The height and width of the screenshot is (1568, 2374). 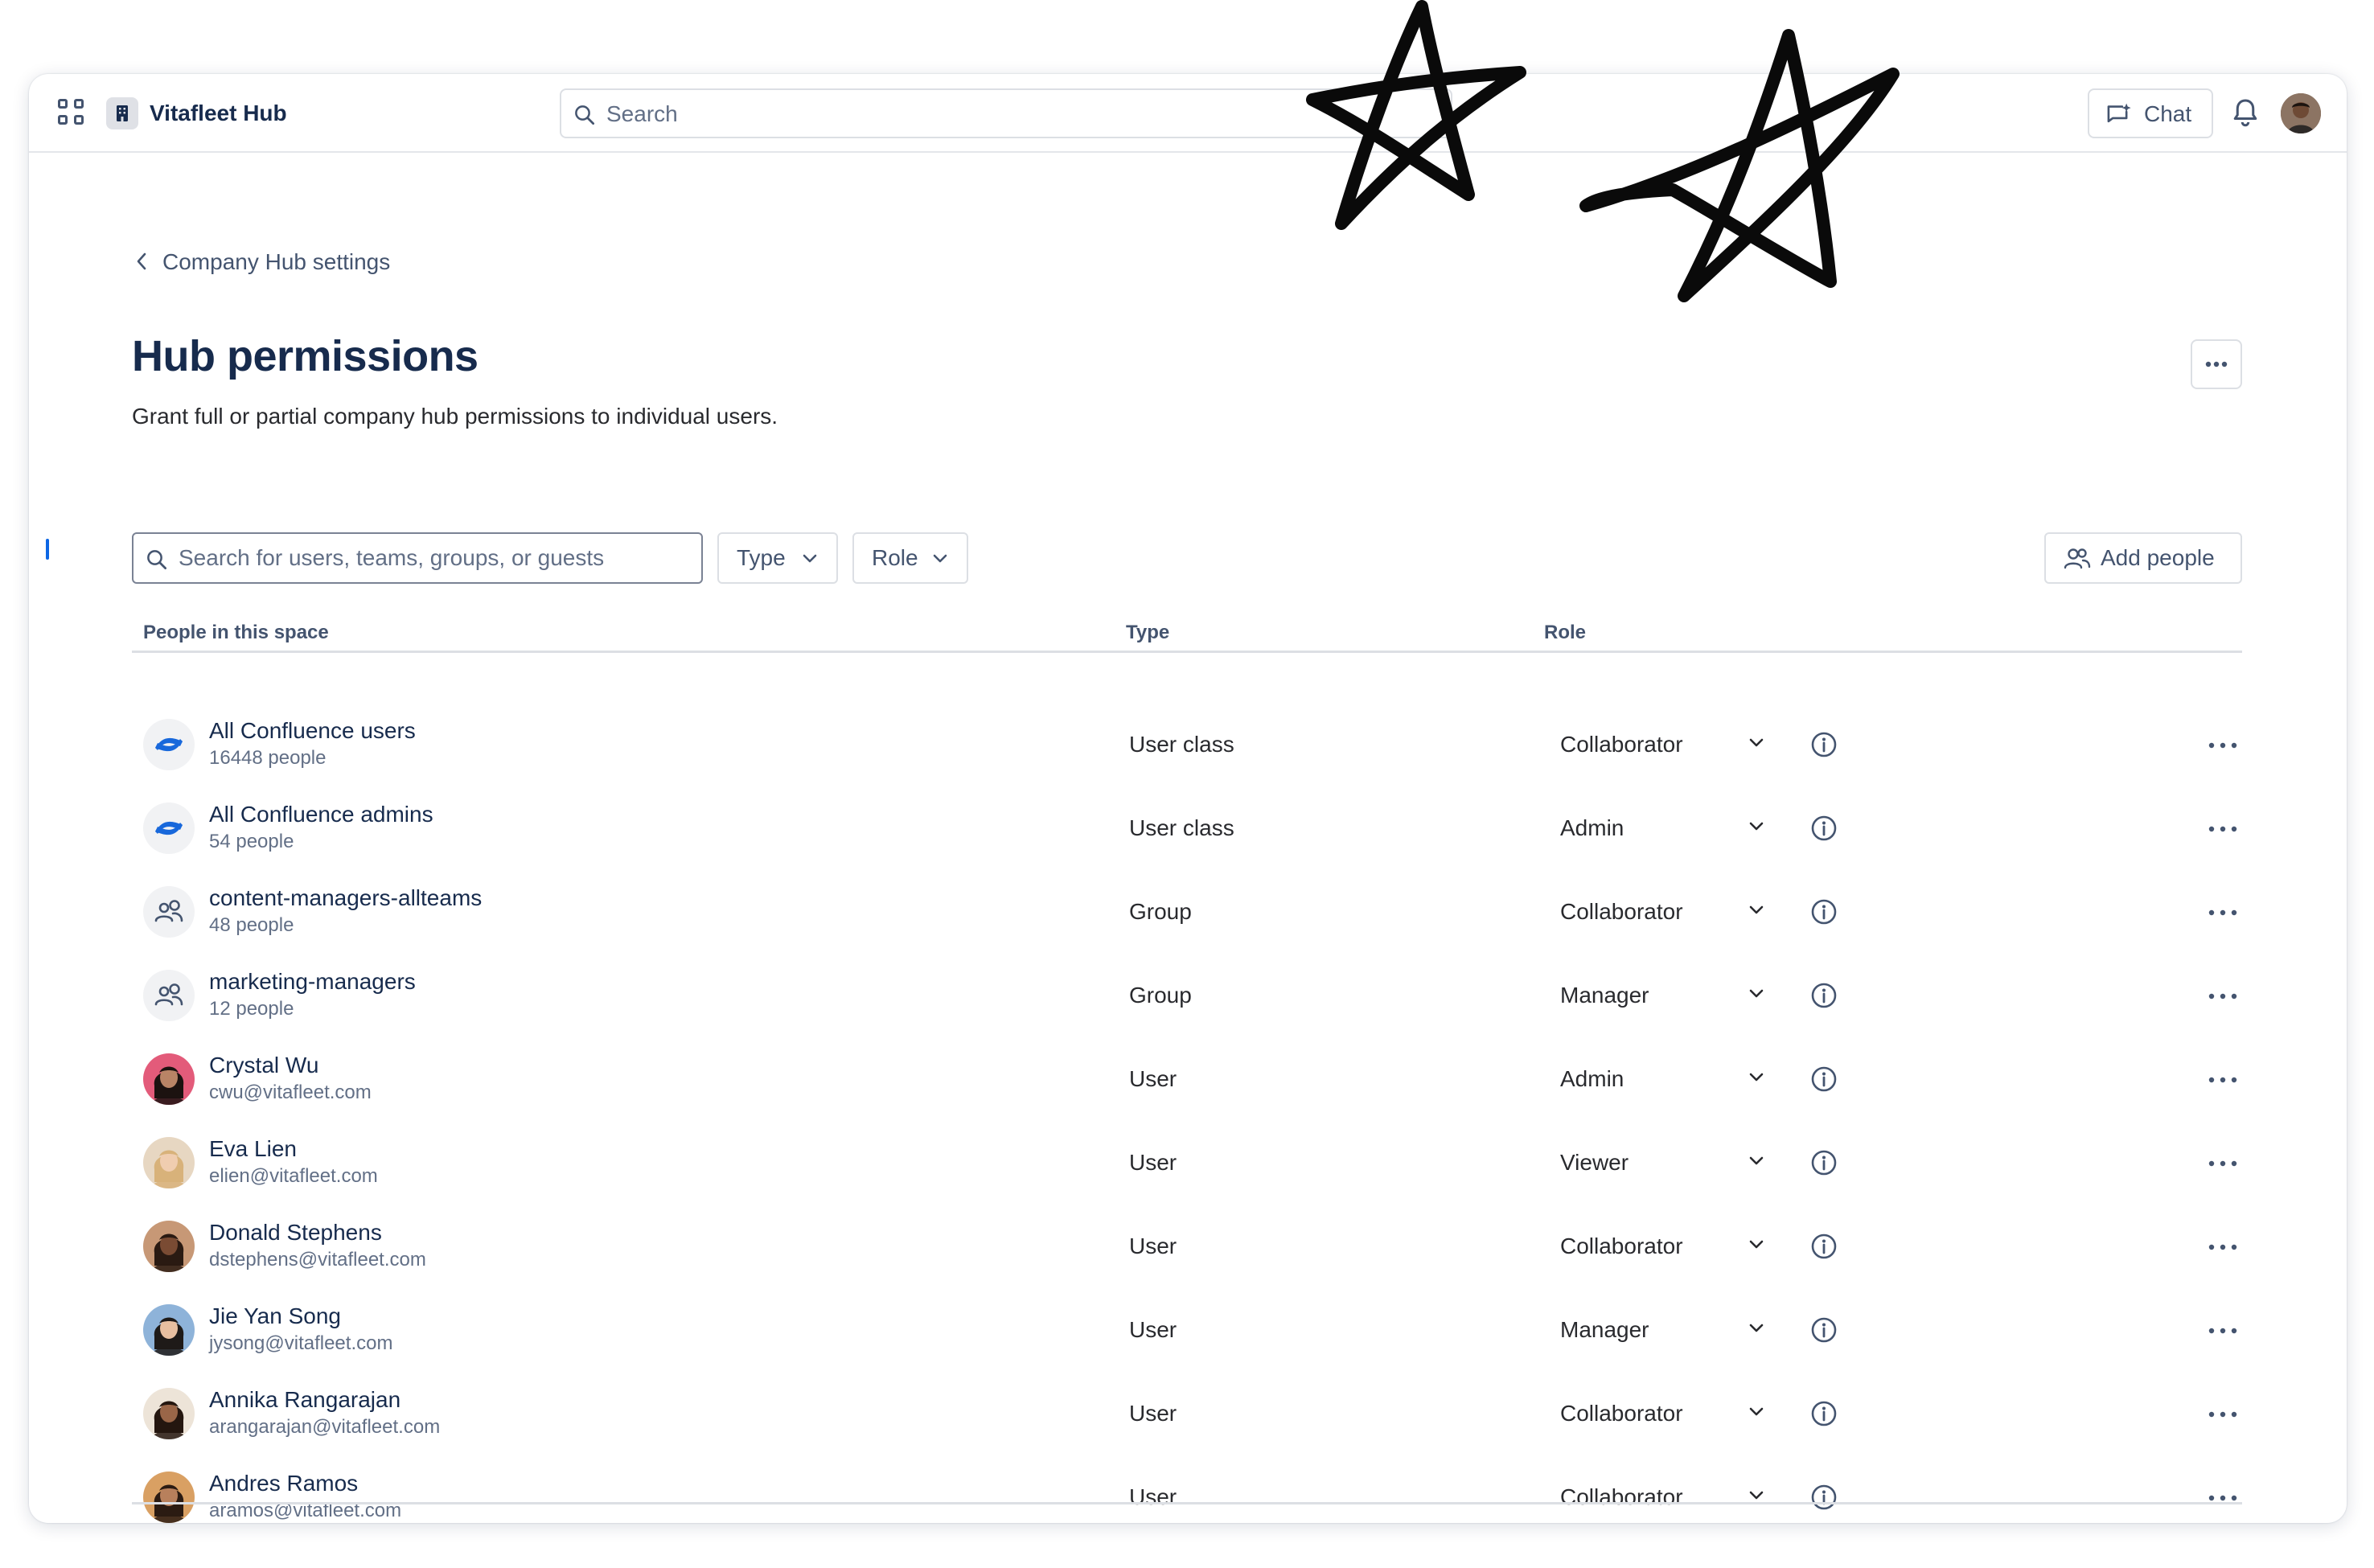 I want to click on column-header-type: Type, so click(x=1147, y=633).